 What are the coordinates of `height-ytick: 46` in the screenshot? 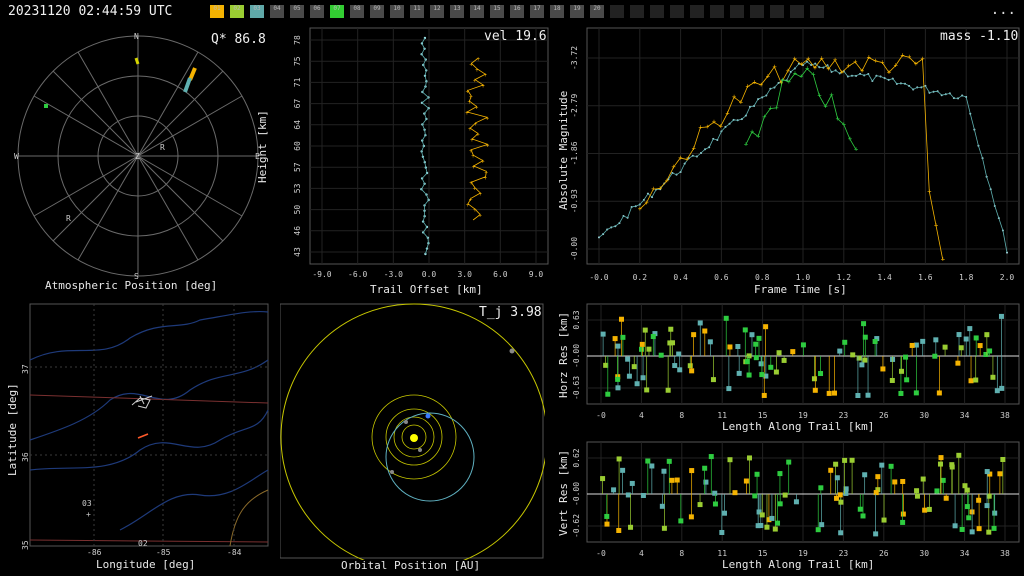 It's located at (297, 231).